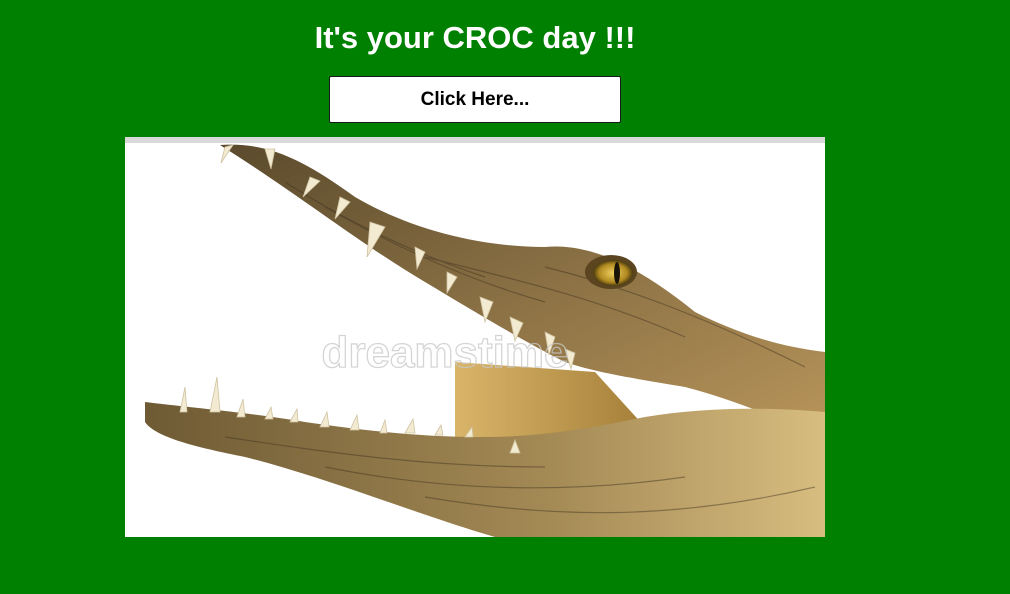  What do you see at coordinates (444, 352) in the screenshot?
I see `image-watermark: dreamstime` at bounding box center [444, 352].